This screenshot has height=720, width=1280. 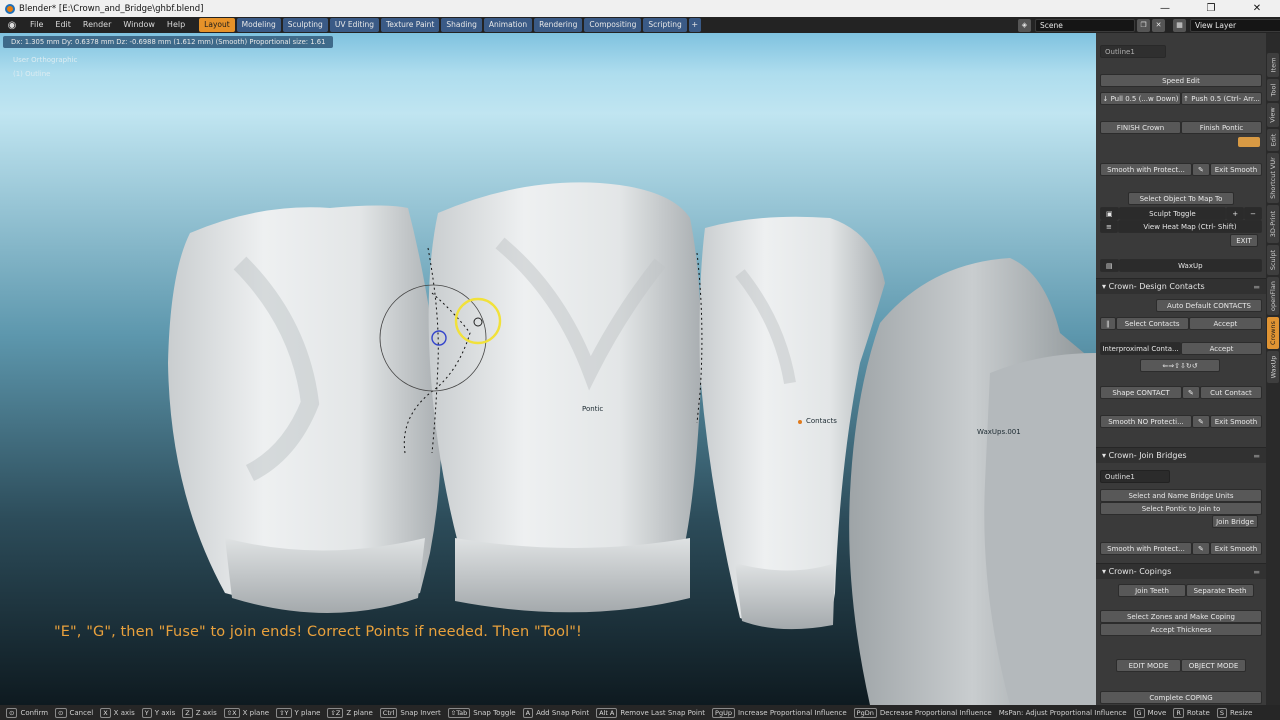 What do you see at coordinates (1179, 25) in the screenshot?
I see `view-layer-icon: ▦` at bounding box center [1179, 25].